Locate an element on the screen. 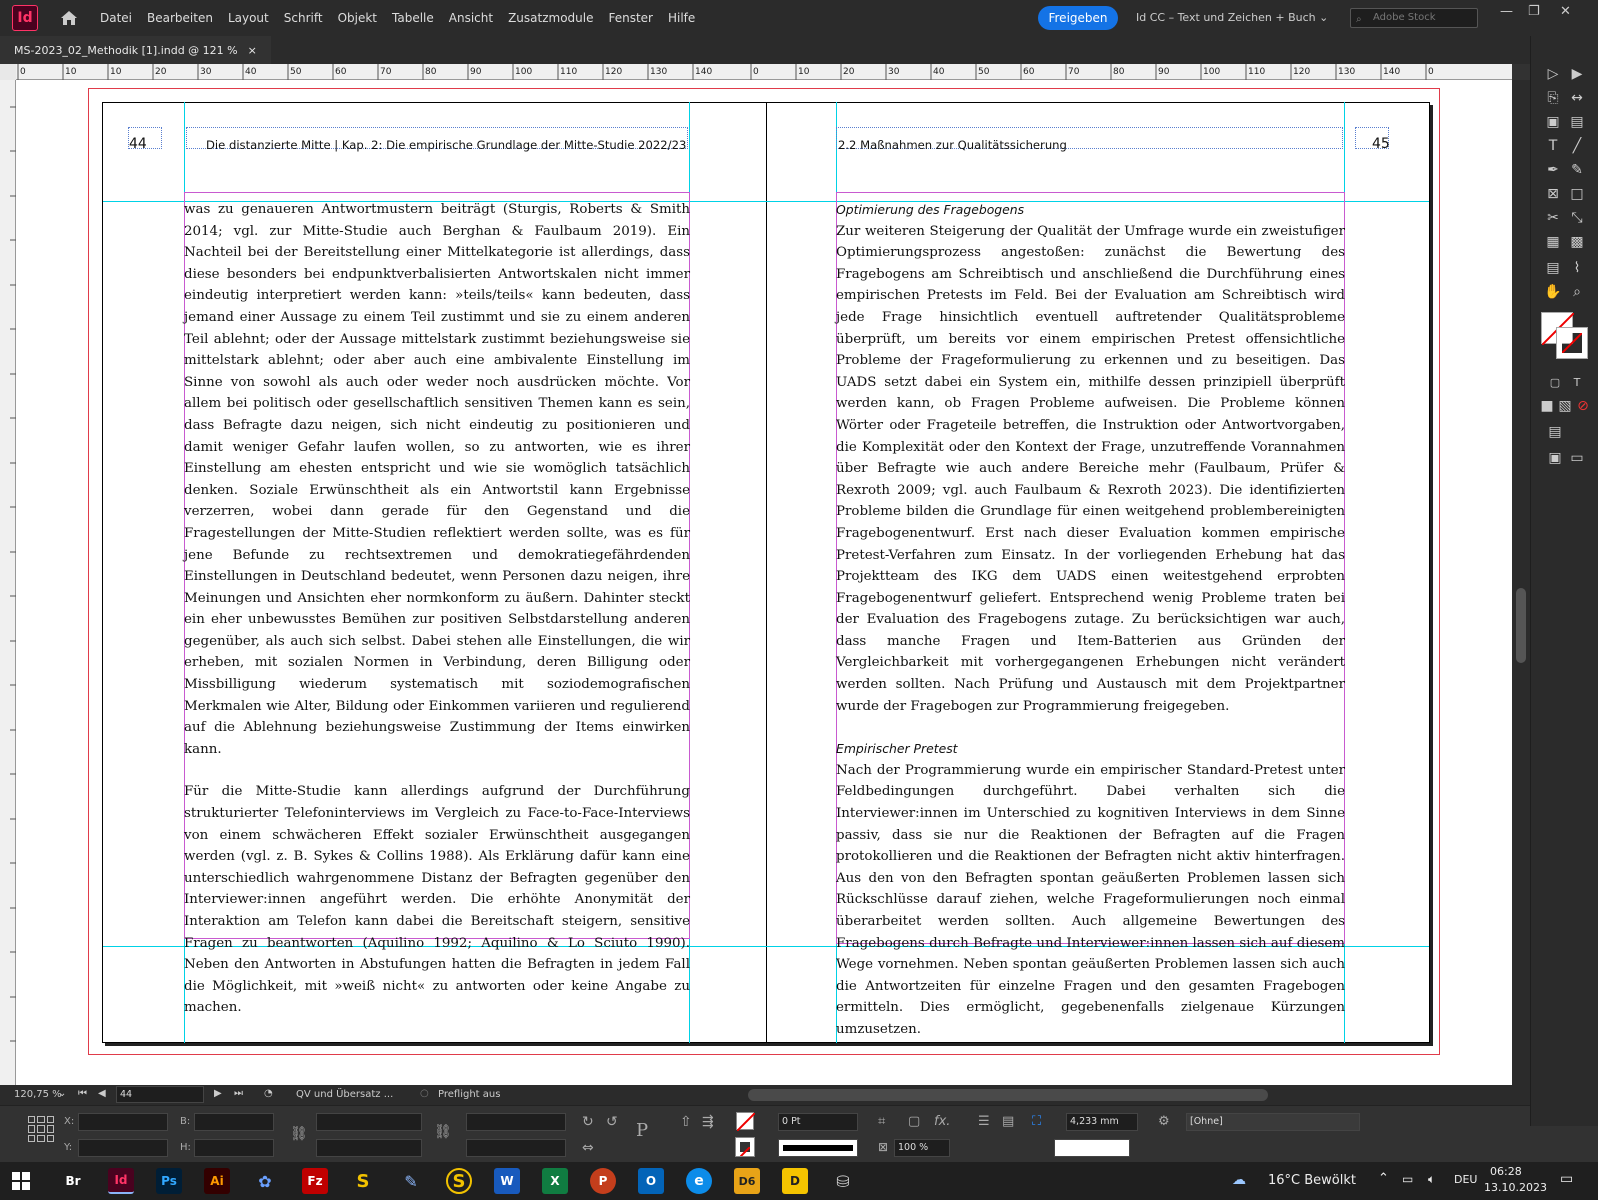 This screenshot has height=1200, width=1598. pen-tool-icon: ✒ is located at coordinates (1553, 170).